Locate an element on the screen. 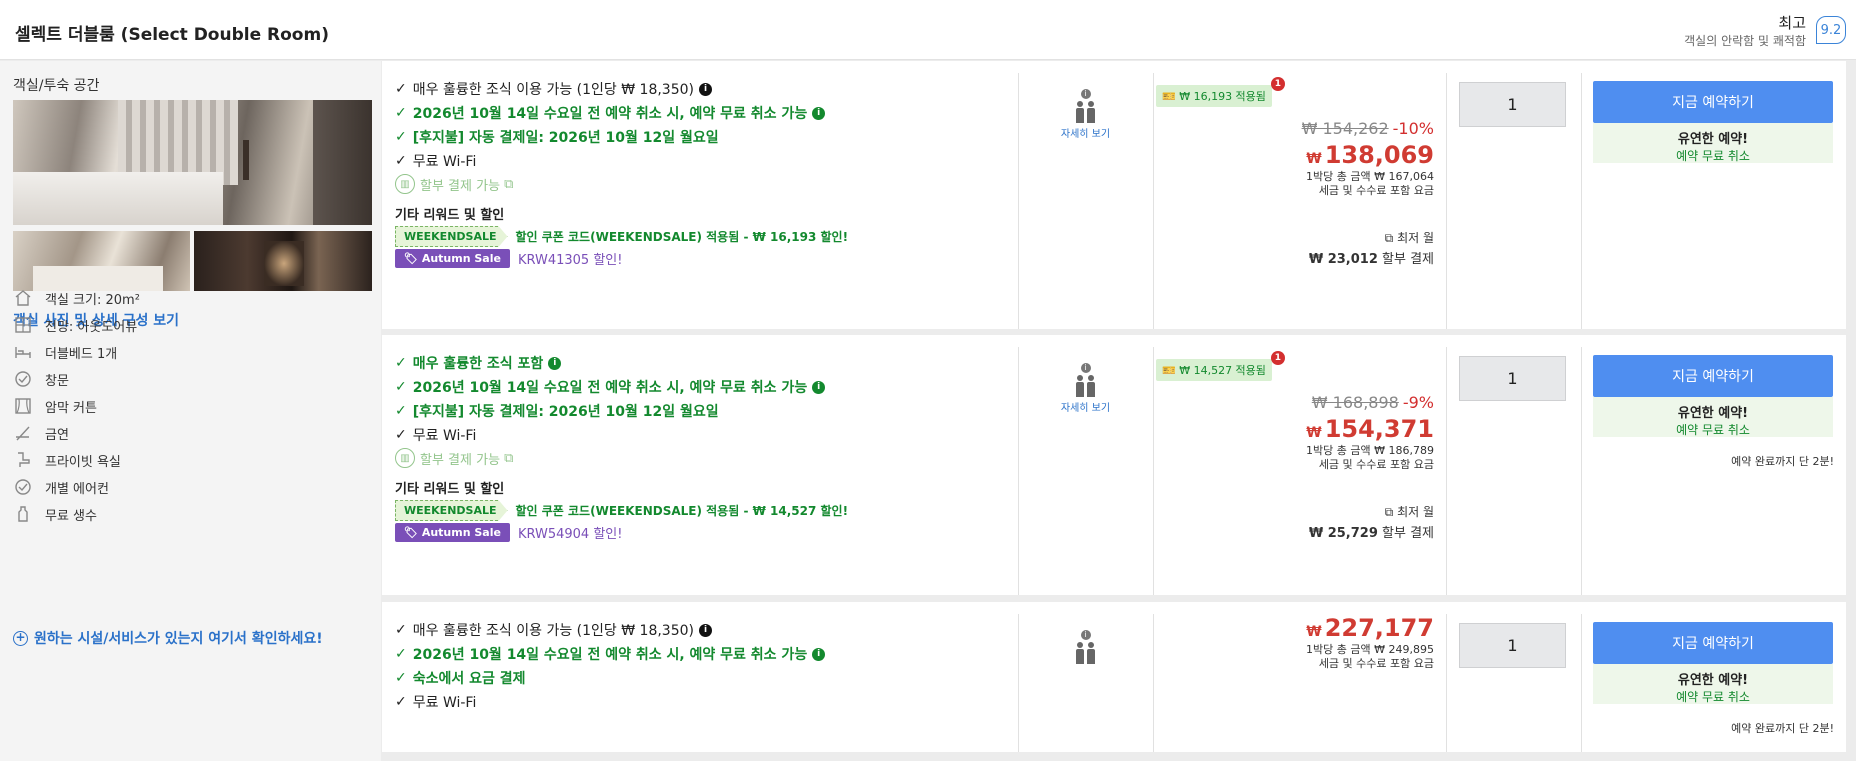 This screenshot has height=761, width=1856. offer-quantity-cell: 1 is located at coordinates (1513, 471).